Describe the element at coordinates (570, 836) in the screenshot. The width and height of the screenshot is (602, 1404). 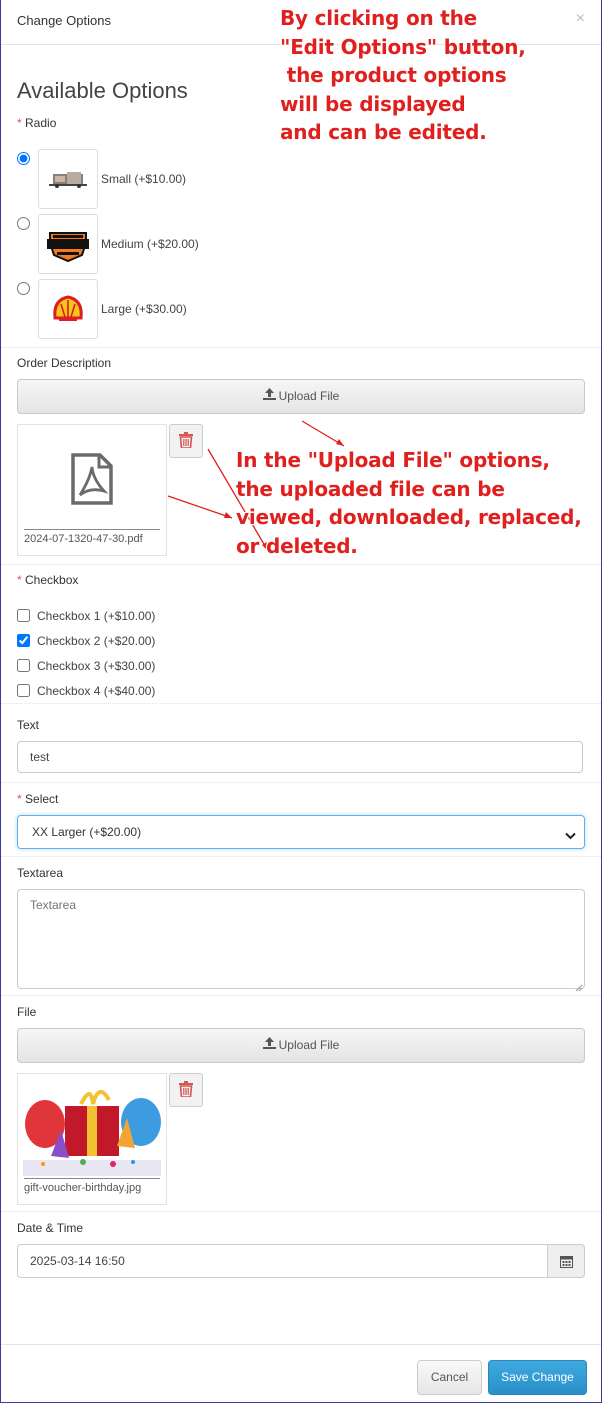
I see `chevron-down-icon` at that location.